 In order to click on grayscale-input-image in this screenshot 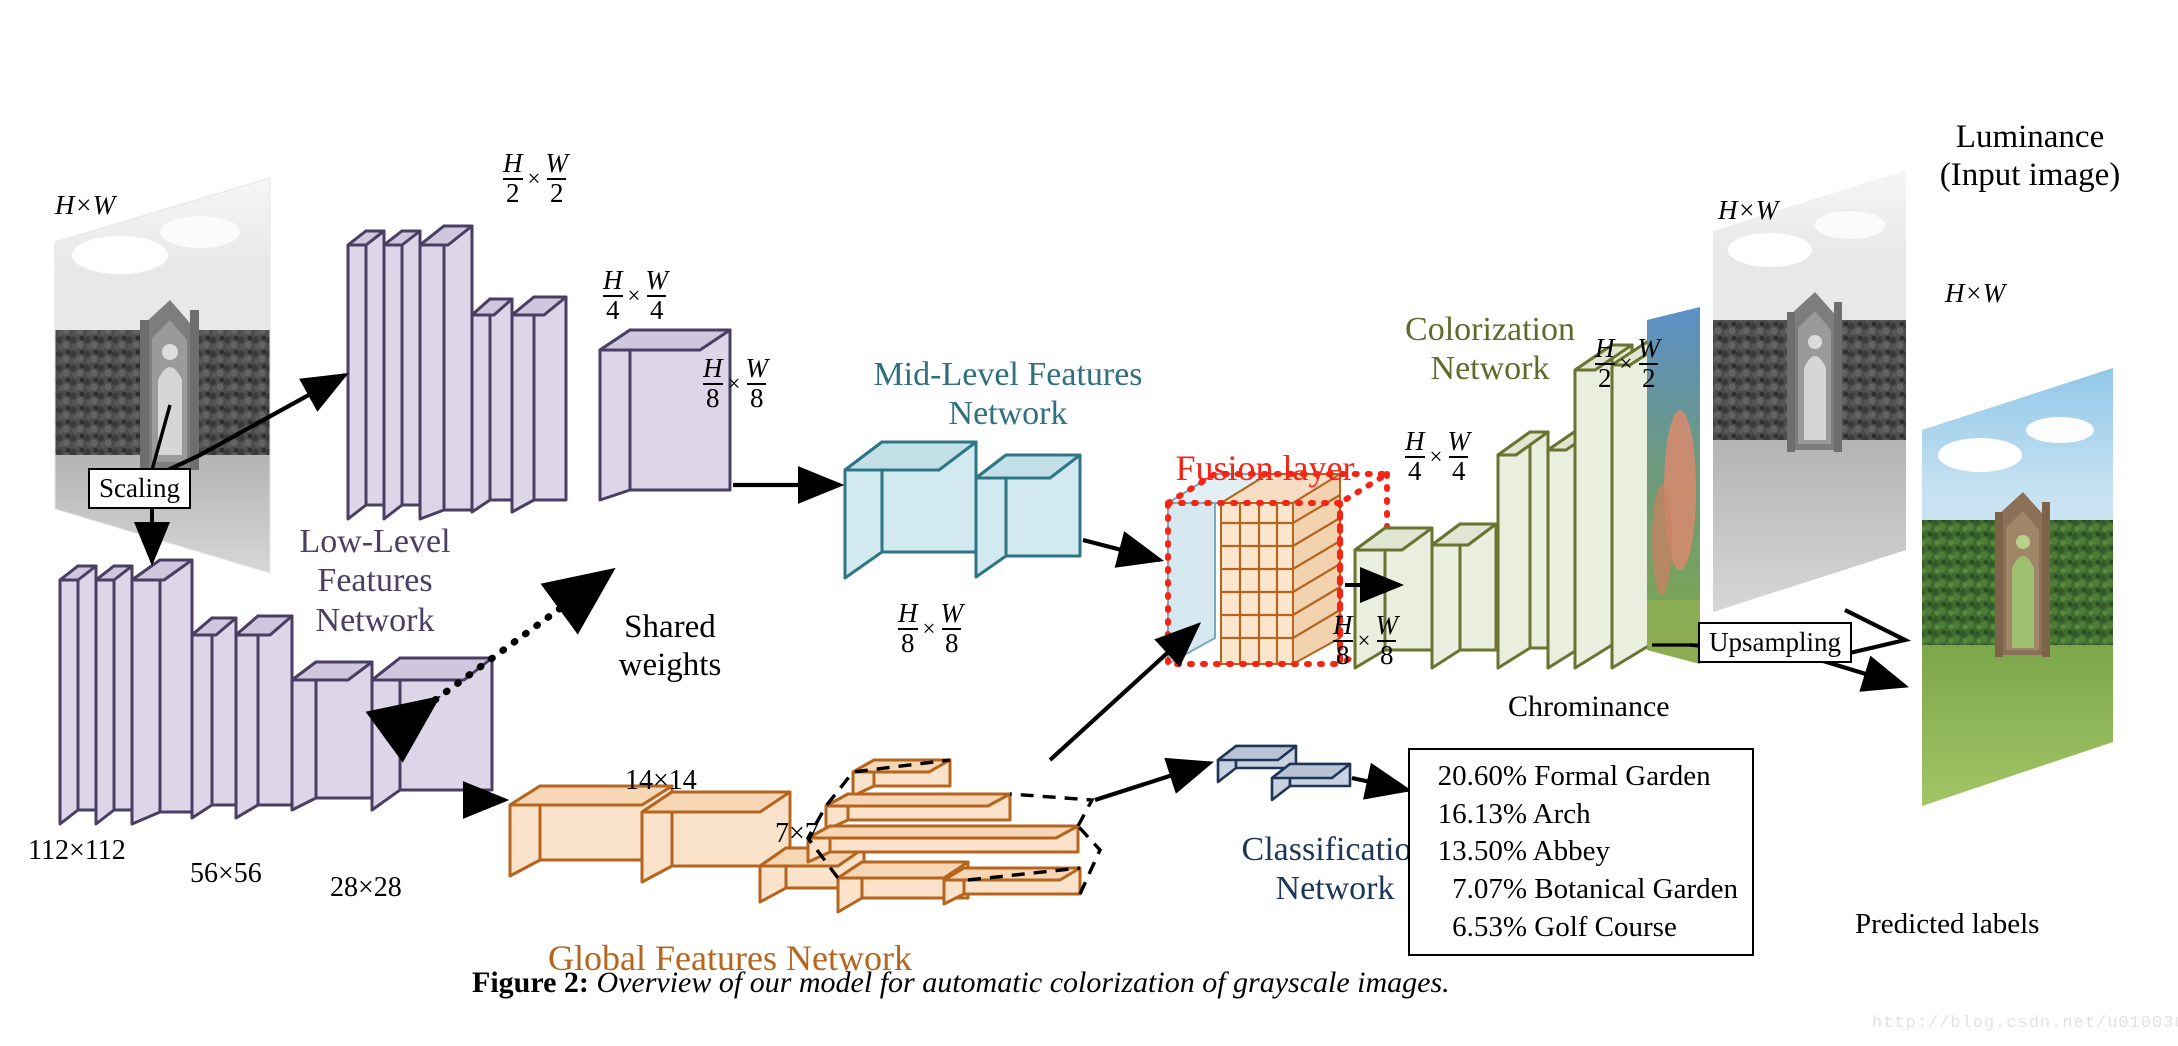, I will do `click(162, 375)`.